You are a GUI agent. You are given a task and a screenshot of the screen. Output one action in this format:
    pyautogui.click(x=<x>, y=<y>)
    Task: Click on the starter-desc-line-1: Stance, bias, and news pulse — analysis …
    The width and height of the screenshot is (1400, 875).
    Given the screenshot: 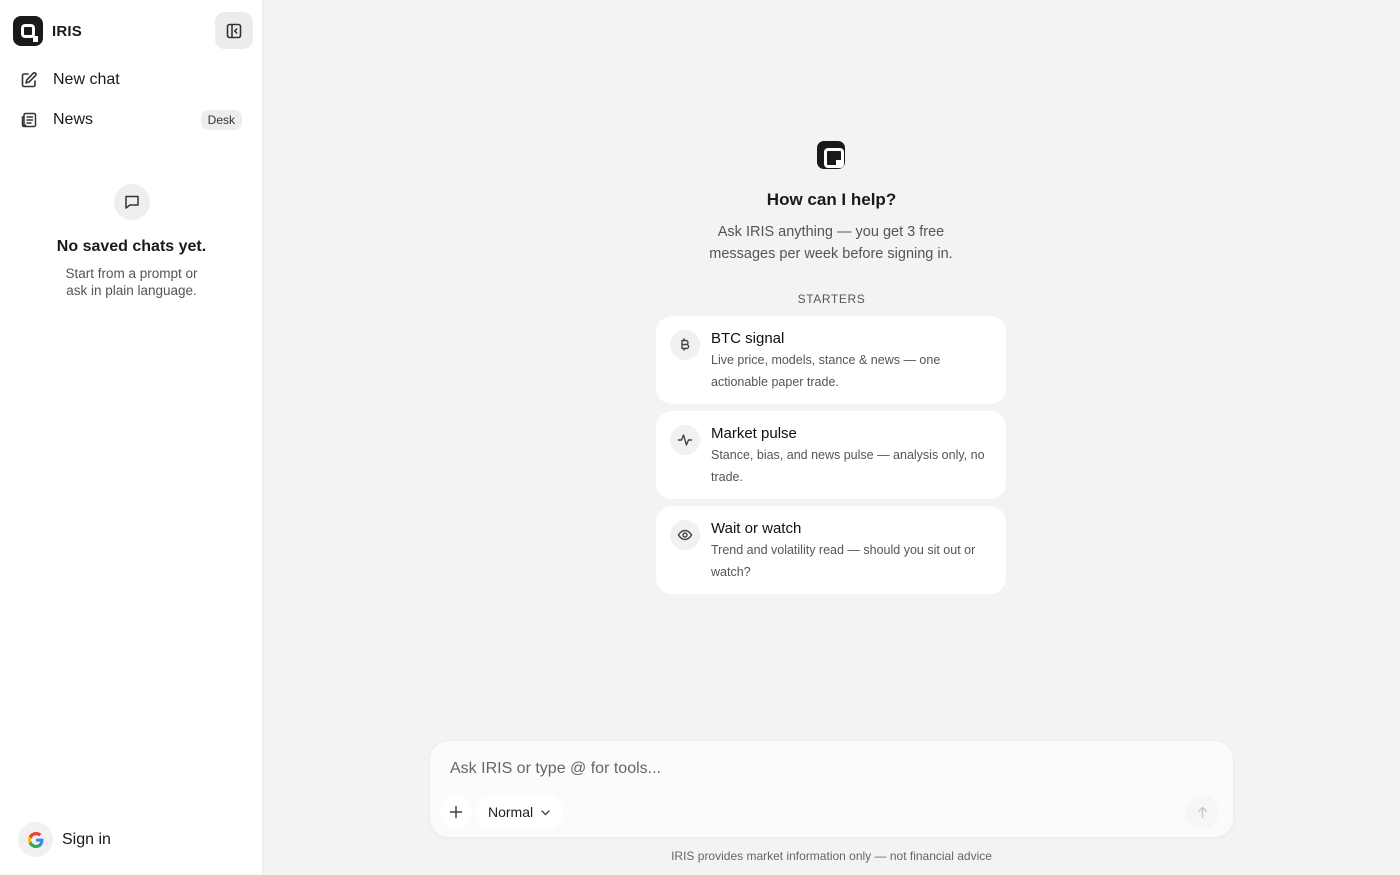 What is the action you would take?
    pyautogui.click(x=848, y=455)
    